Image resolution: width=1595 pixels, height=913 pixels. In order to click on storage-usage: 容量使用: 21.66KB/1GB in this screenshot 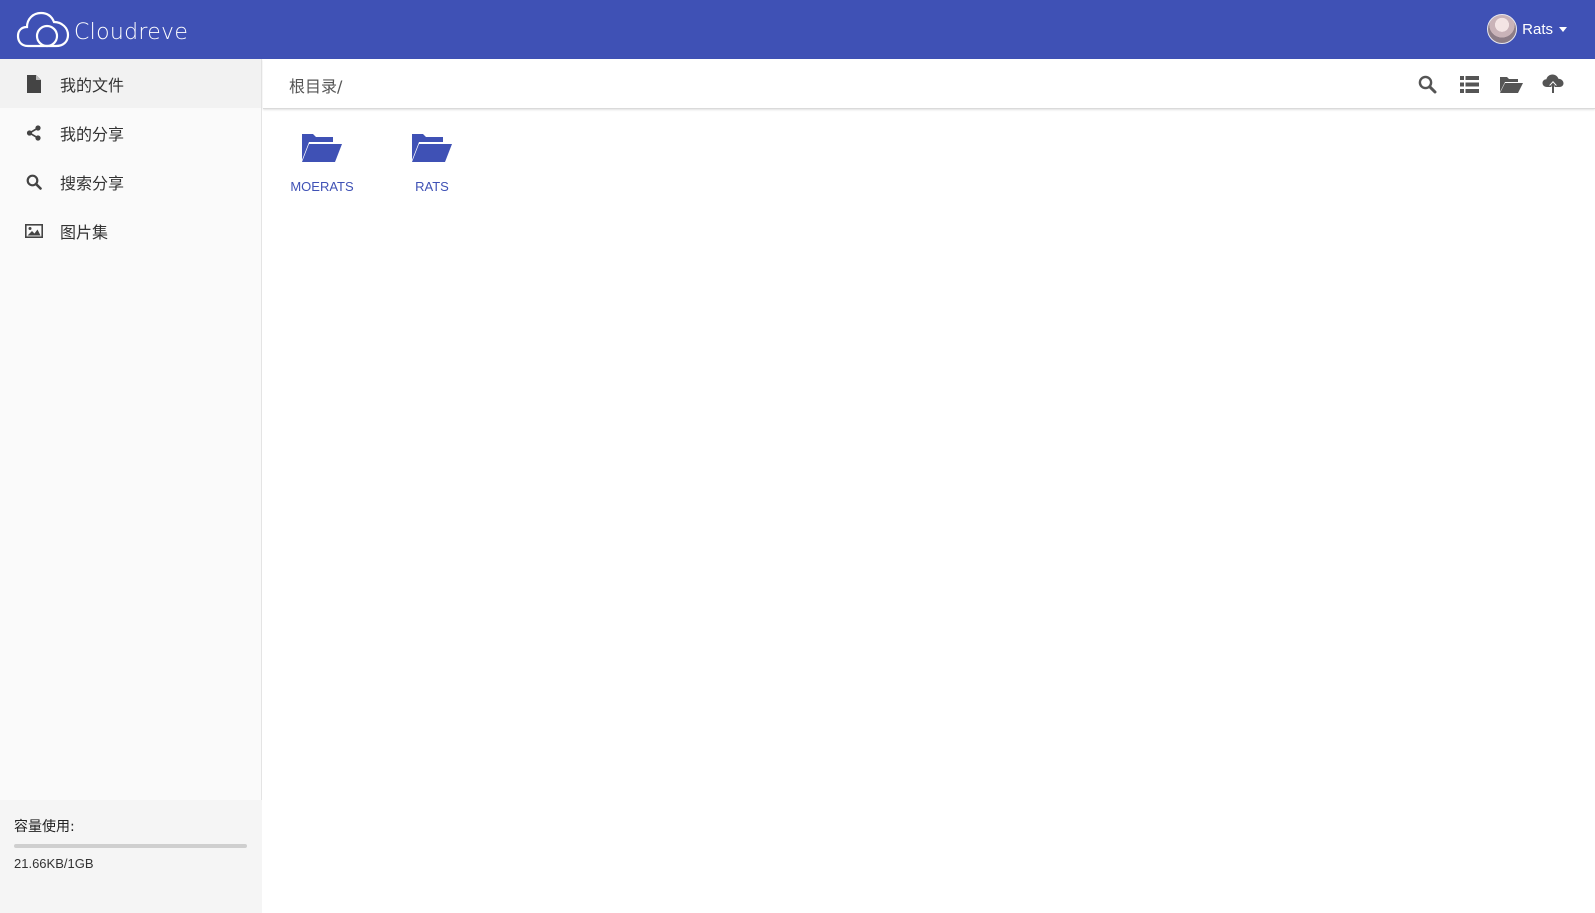, I will do `click(131, 856)`.